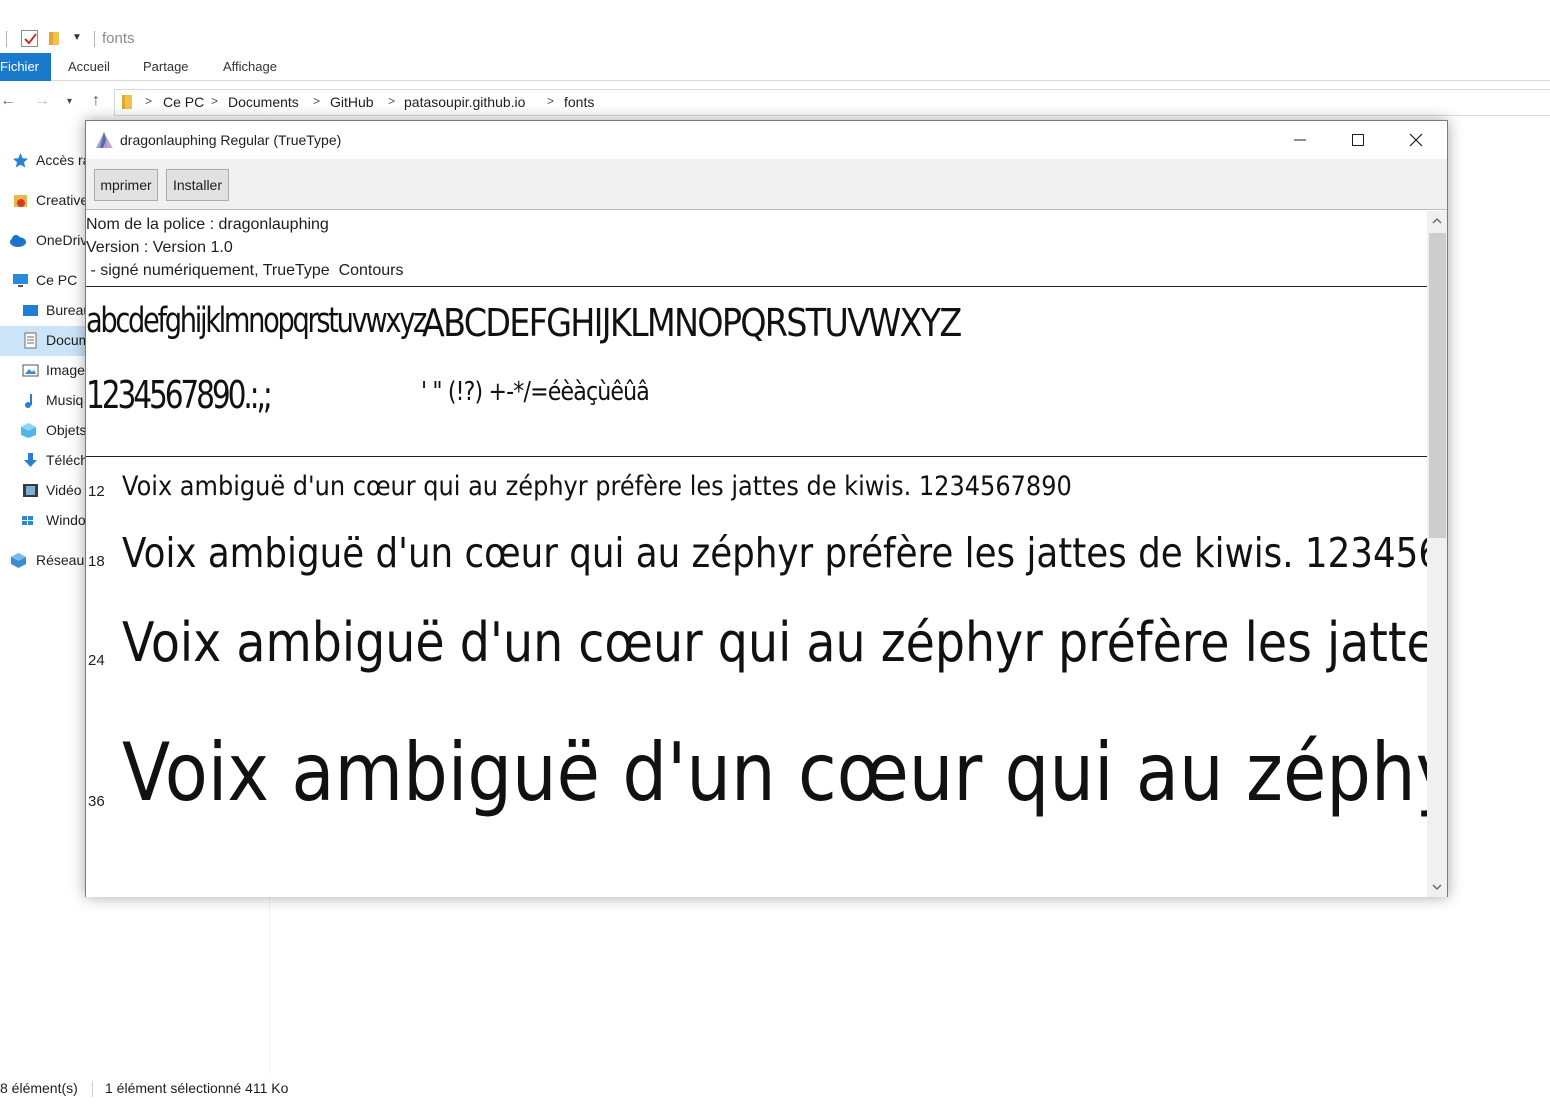 This screenshot has width=1550, height=1104. What do you see at coordinates (166, 67) in the screenshot?
I see `tab-partage: Partage` at bounding box center [166, 67].